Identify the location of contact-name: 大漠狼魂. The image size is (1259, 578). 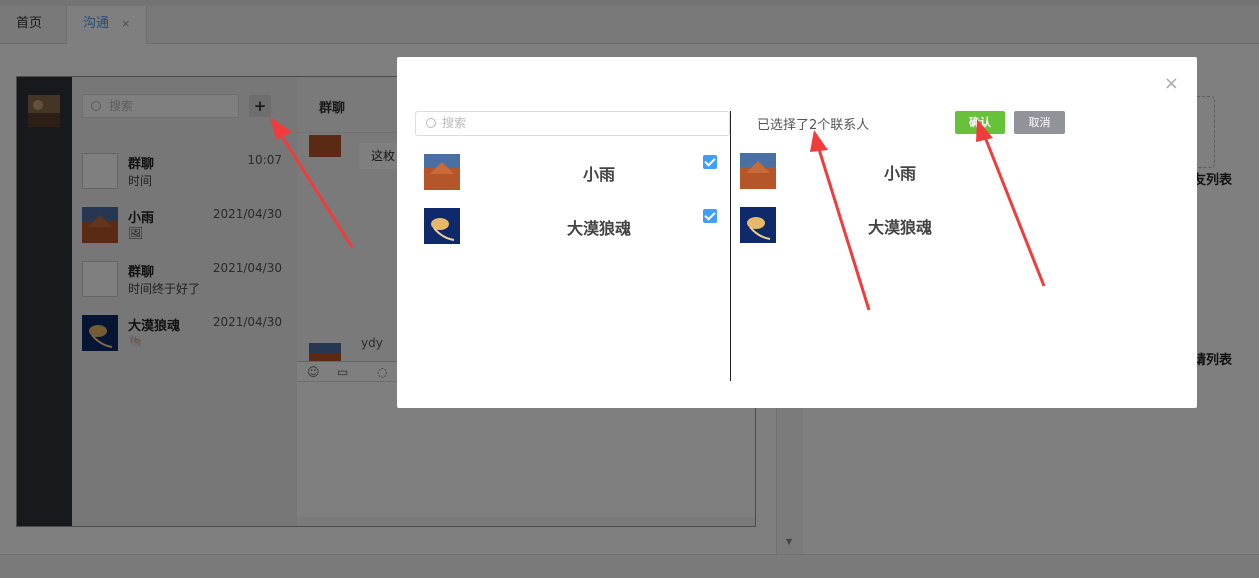
(598, 228).